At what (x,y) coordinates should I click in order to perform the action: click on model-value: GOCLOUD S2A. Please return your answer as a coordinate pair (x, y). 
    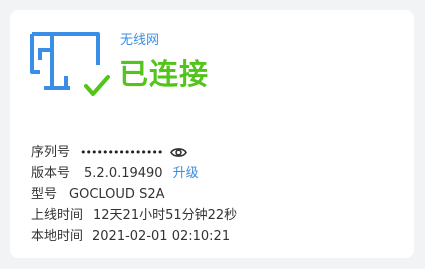
    Looking at the image, I should click on (117, 194).